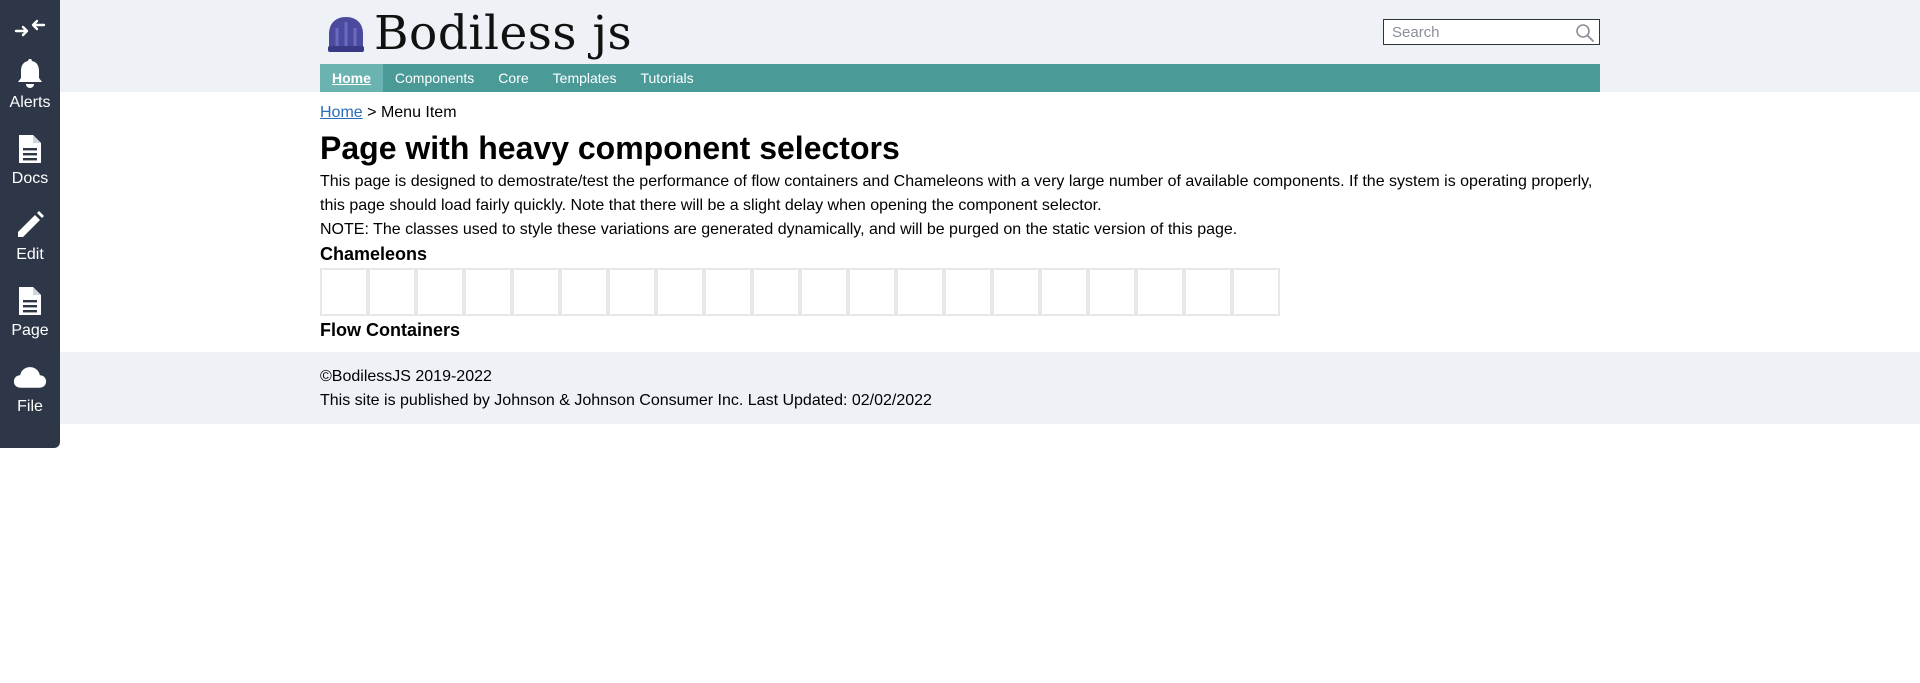  I want to click on admin-toolbar: Alerts Docs Edit Page File, so click(30, 224).